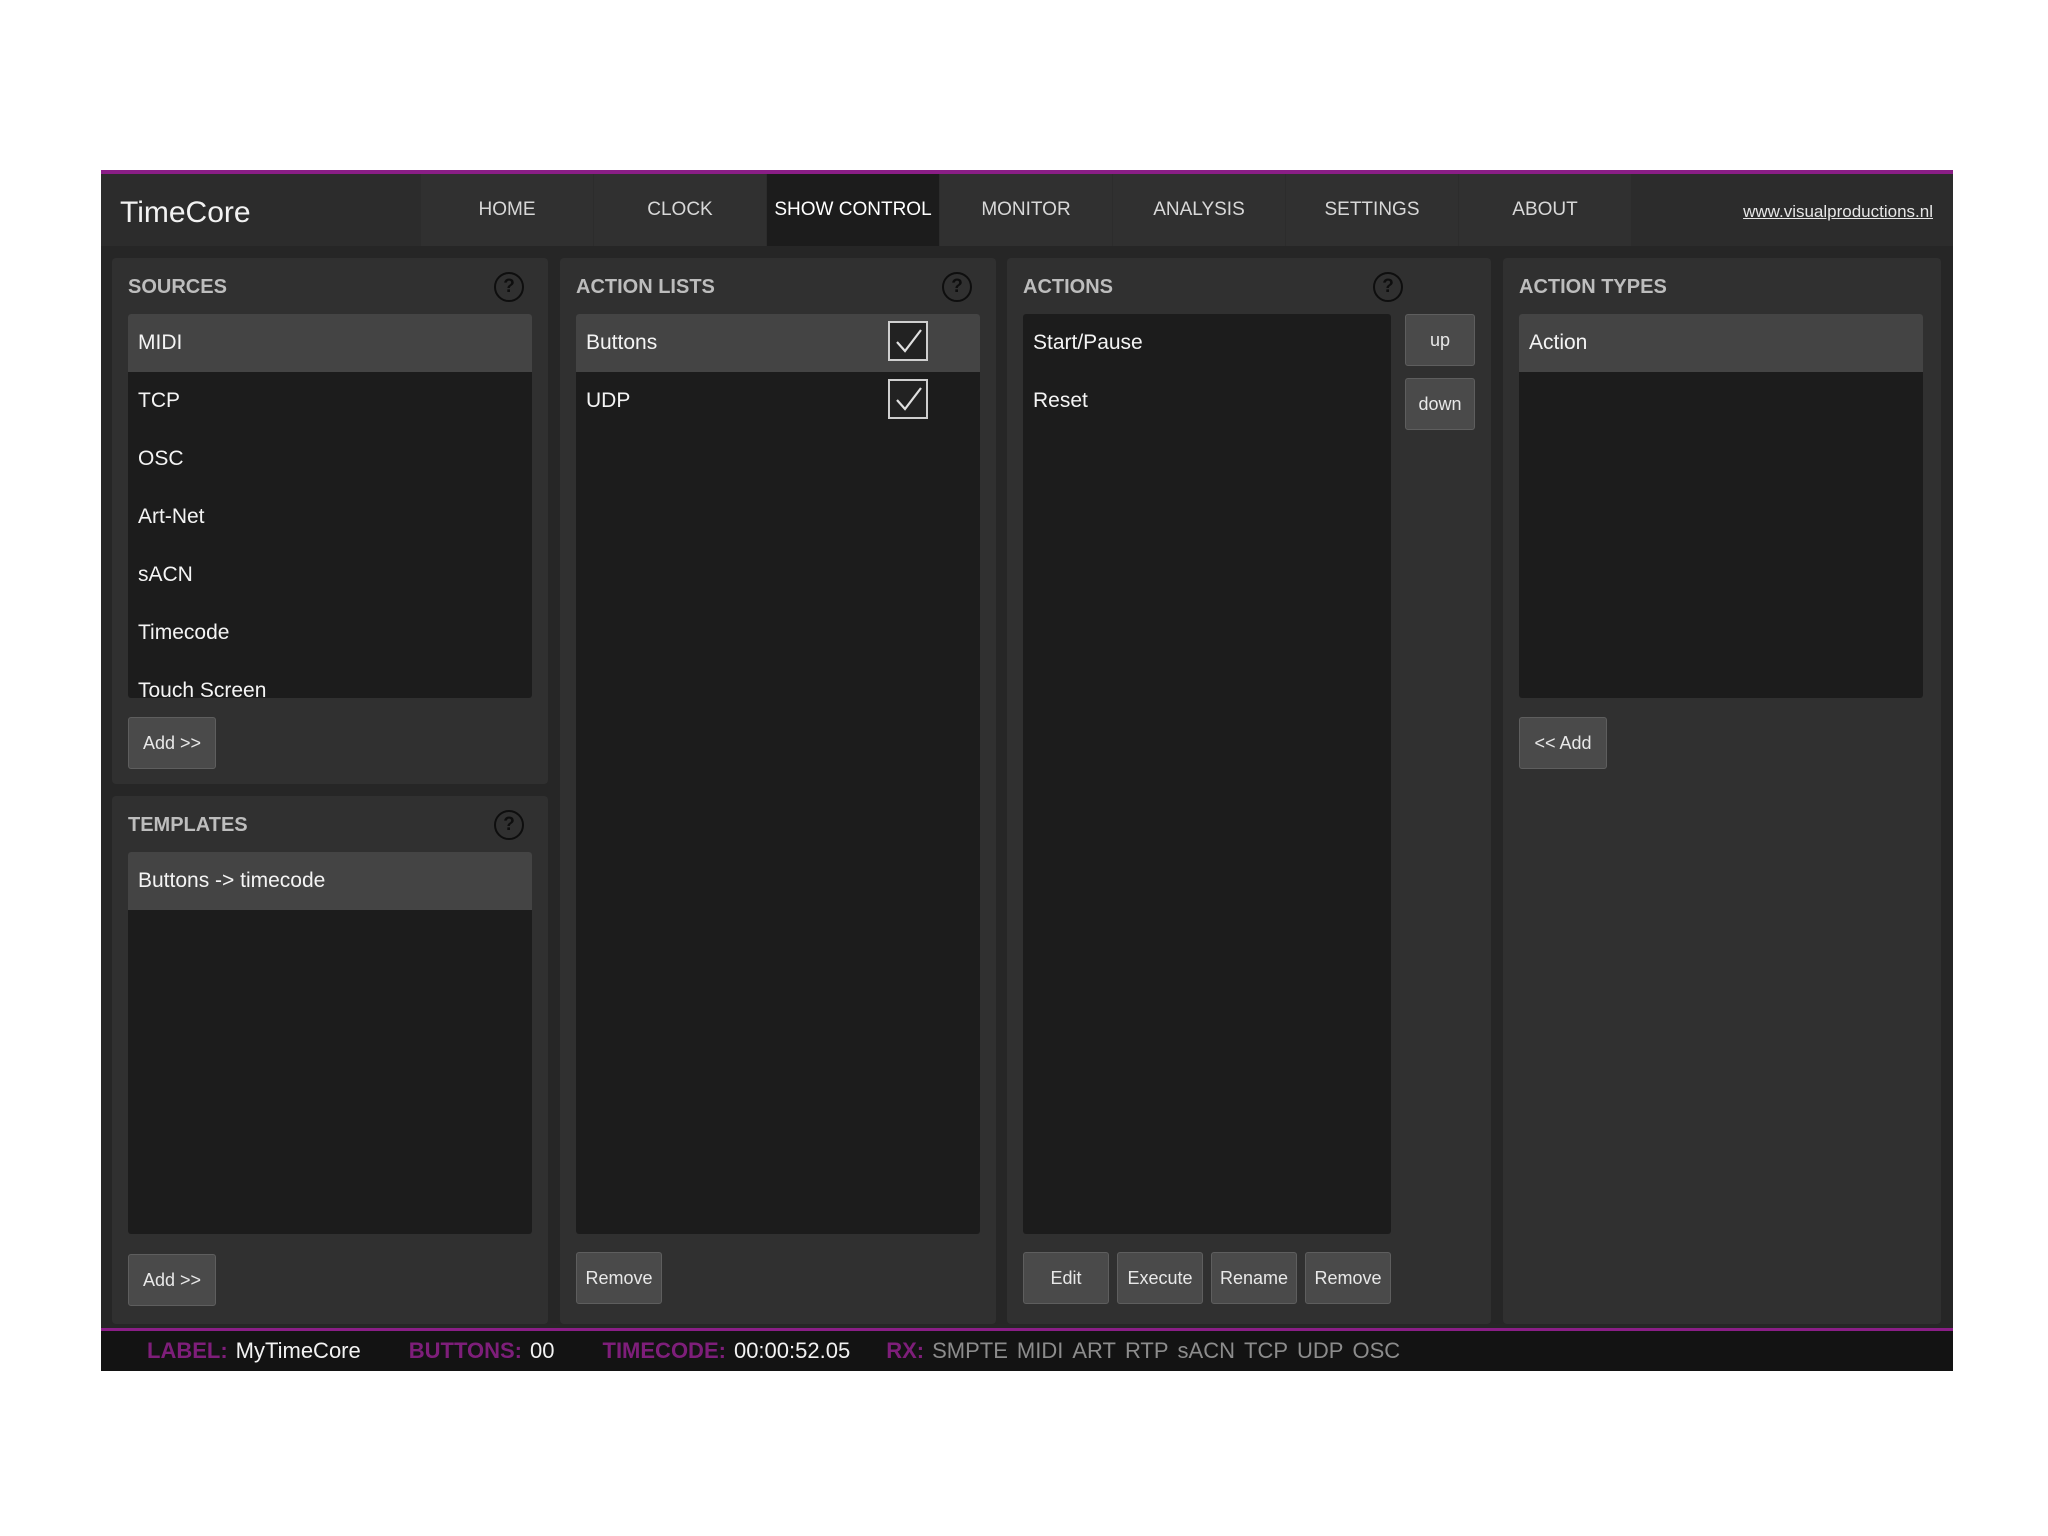 The image size is (2048, 1536). Describe the element at coordinates (188, 825) in the screenshot. I see `templates-title: TEMPLATES` at that location.